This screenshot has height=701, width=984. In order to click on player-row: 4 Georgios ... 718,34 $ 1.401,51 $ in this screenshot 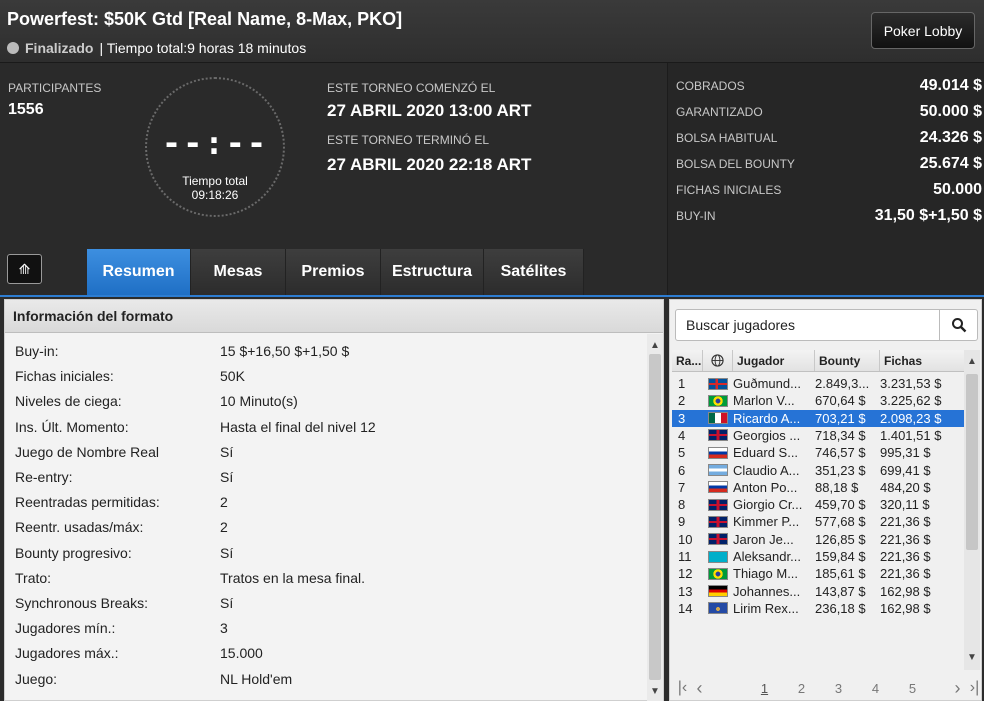, I will do `click(818, 435)`.